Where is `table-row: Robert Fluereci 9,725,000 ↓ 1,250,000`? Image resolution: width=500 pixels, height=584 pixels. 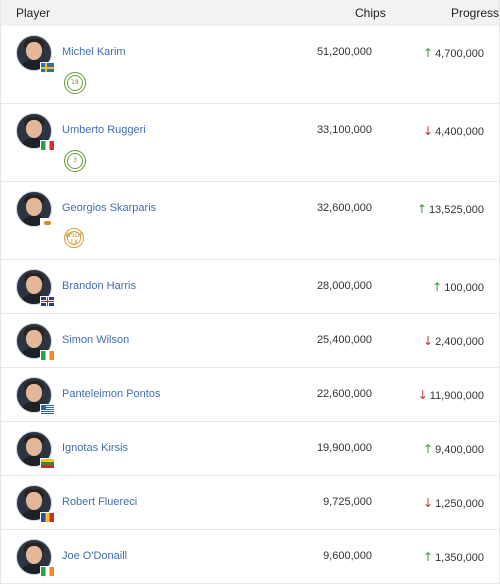 table-row: Robert Fluereci 9,725,000 ↓ 1,250,000 is located at coordinates (250, 503).